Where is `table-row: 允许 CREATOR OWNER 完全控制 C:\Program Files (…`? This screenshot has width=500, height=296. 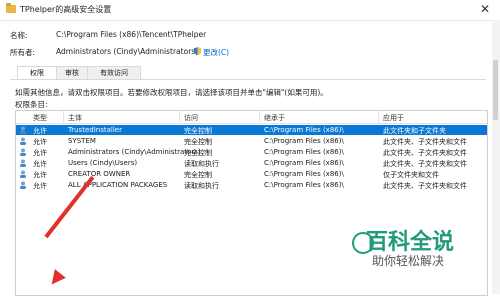 table-row: 允许 CREATOR OWNER 完全控制 C:\Program Files (… is located at coordinates (251, 174).